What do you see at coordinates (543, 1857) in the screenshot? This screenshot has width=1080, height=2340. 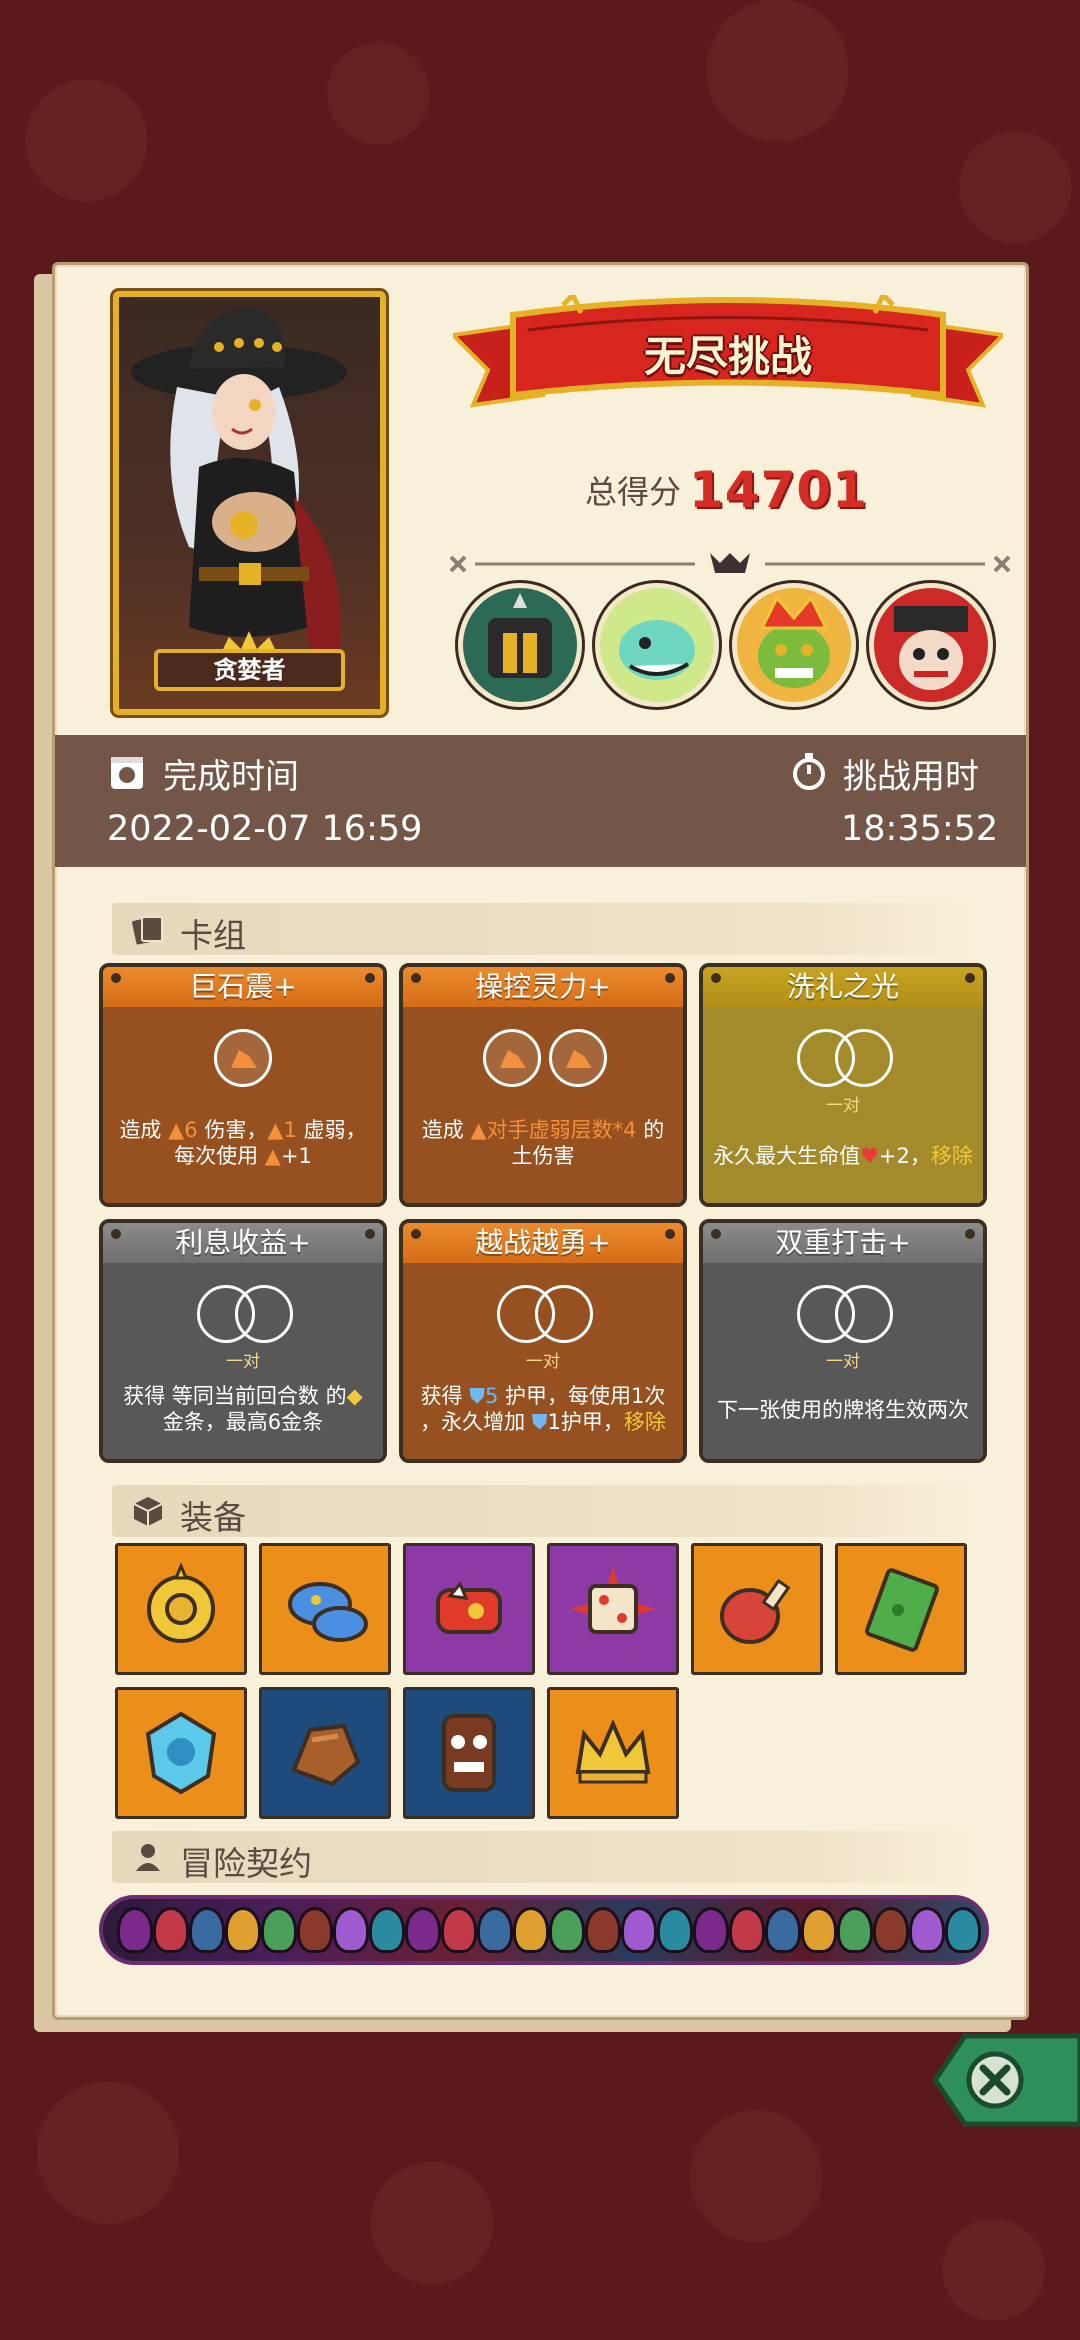 I see `contract-section-header: 冒险契约` at bounding box center [543, 1857].